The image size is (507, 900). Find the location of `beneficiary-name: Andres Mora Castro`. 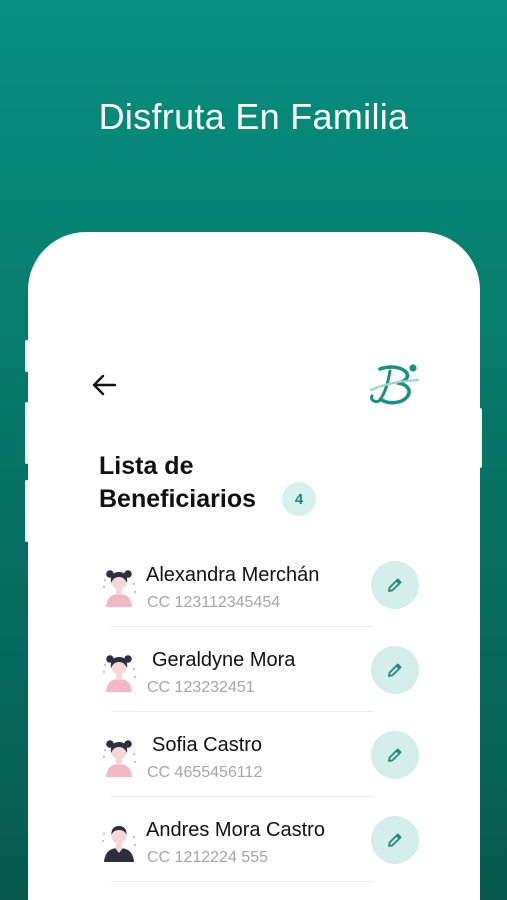

beneficiary-name: Andres Mora Castro is located at coordinates (235, 830).